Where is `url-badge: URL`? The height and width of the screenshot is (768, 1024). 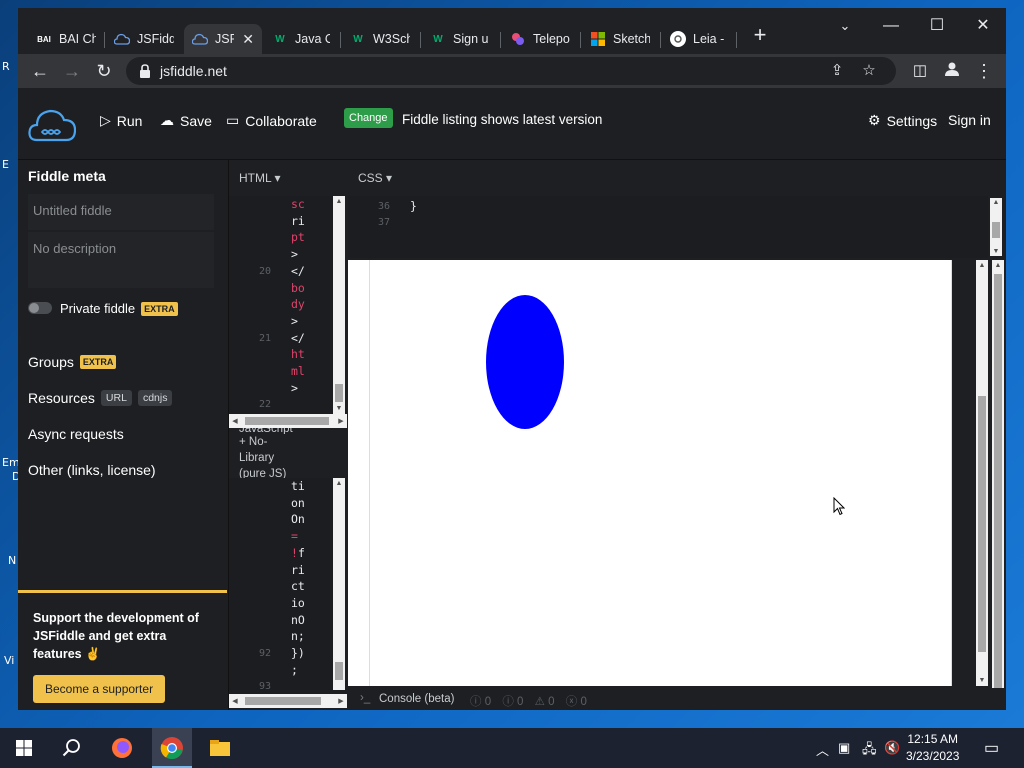 url-badge: URL is located at coordinates (116, 398).